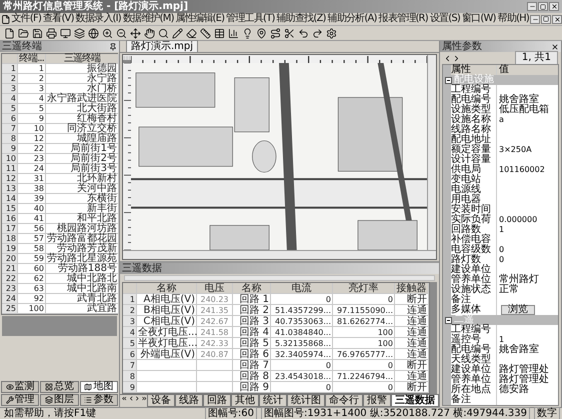 The height and width of the screenshot is (419, 562). What do you see at coordinates (250, 19) in the screenshot?
I see `menu-item: 管理工具(T)` at bounding box center [250, 19].